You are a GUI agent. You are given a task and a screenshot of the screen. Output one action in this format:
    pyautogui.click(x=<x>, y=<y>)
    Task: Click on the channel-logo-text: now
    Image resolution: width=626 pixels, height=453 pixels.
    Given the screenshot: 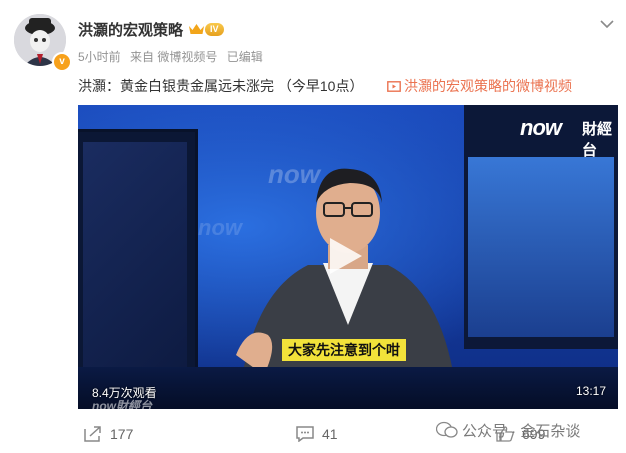 What is the action you would take?
    pyautogui.click(x=541, y=127)
    